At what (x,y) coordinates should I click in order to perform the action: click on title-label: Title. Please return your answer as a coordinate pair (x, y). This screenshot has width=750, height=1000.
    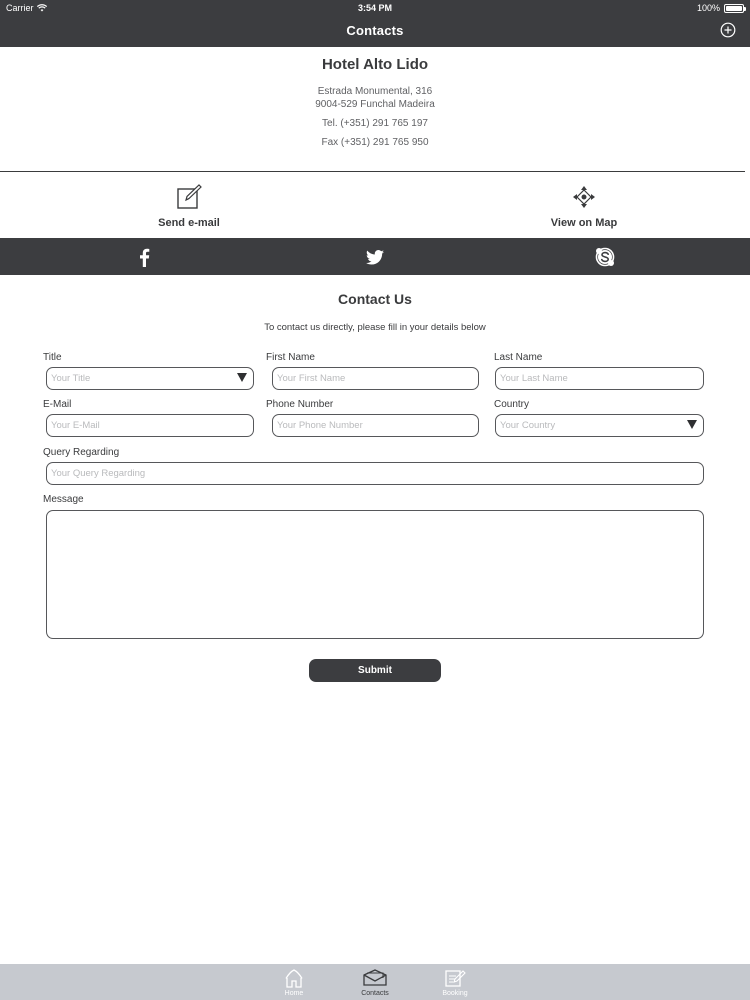
    Looking at the image, I should click on (52, 357).